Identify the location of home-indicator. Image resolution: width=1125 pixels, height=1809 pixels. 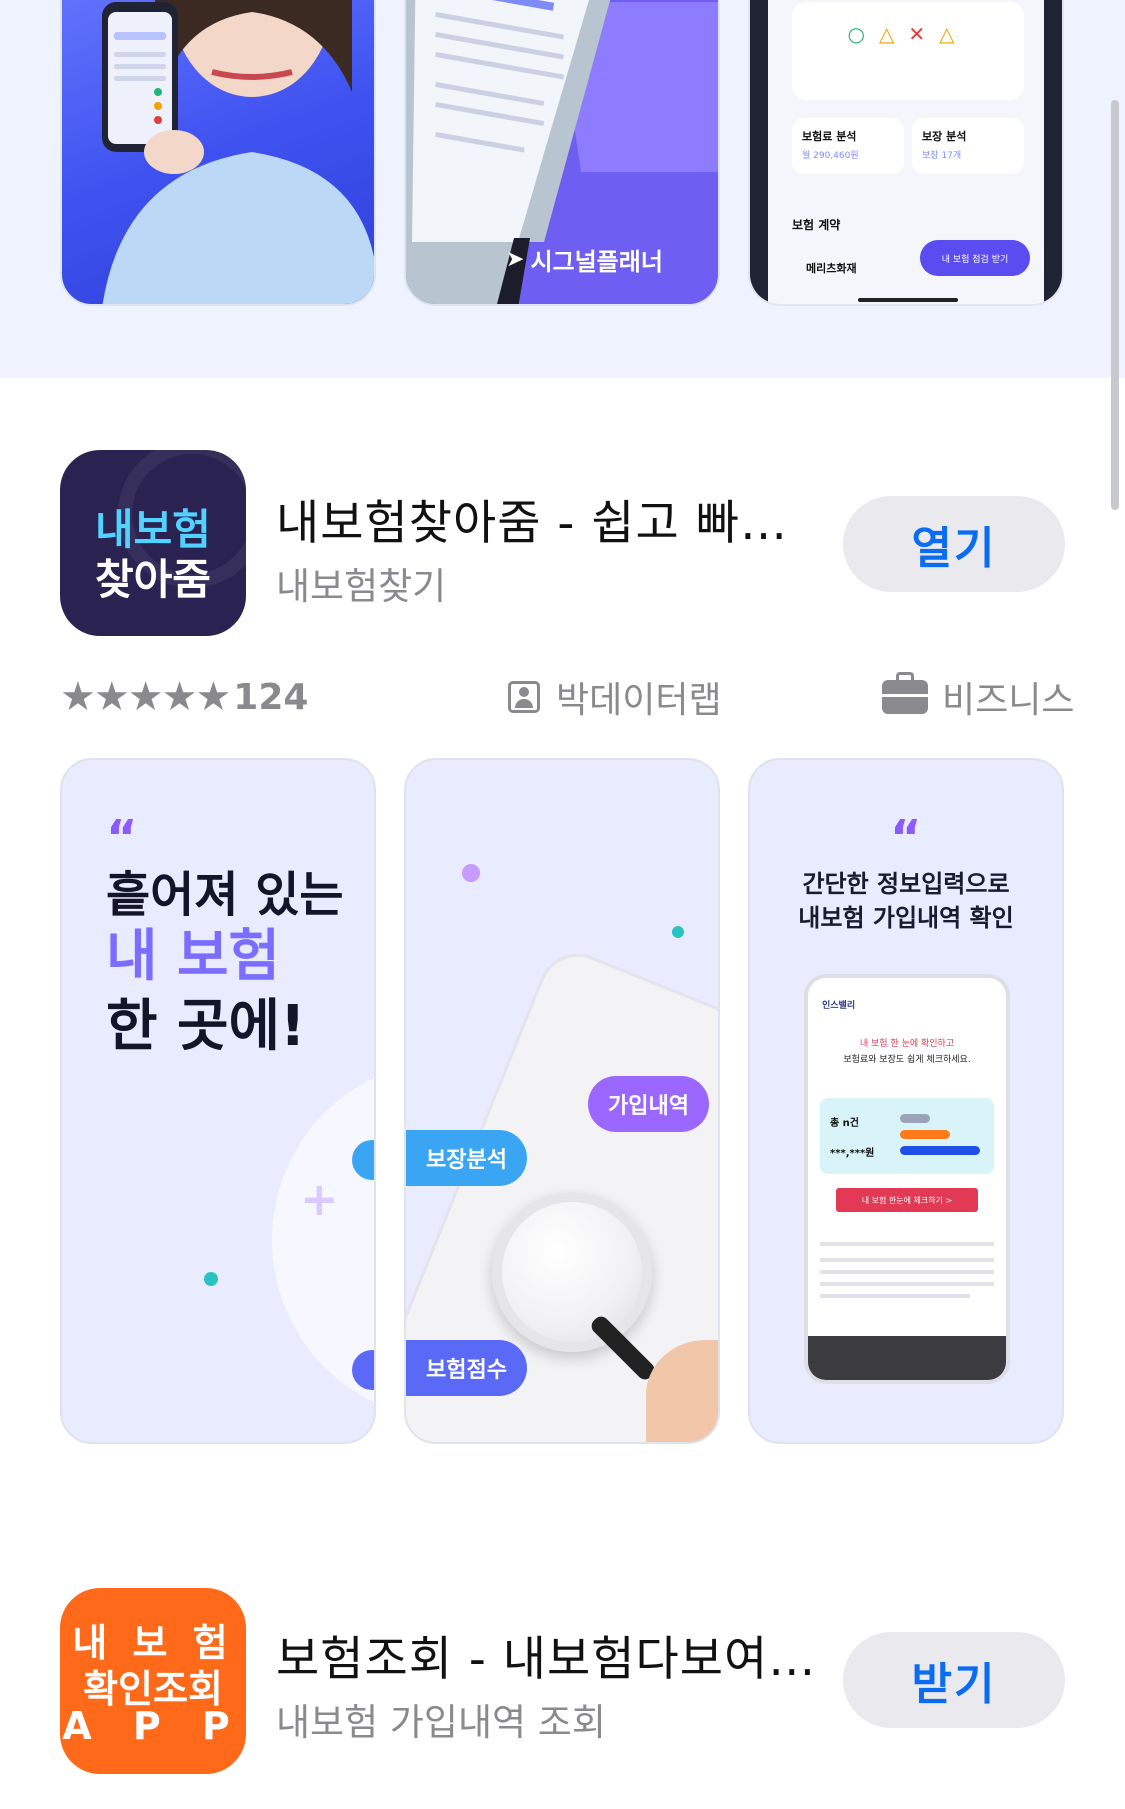
(908, 300).